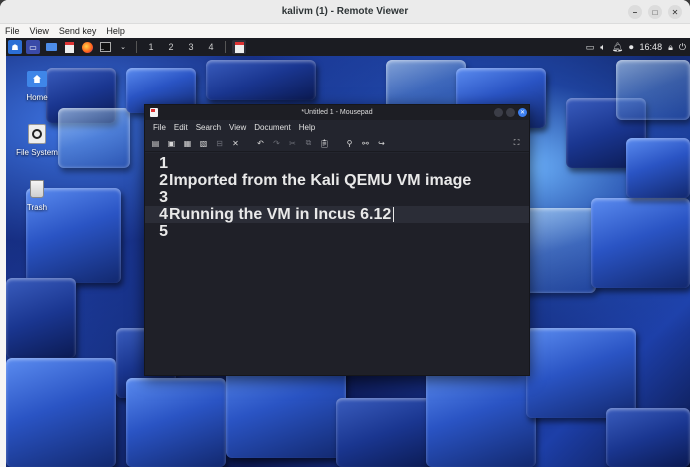 Image resolution: width=690 pixels, height=467 pixels. Describe the element at coordinates (37, 134) in the screenshot. I see `drive-icon` at that location.